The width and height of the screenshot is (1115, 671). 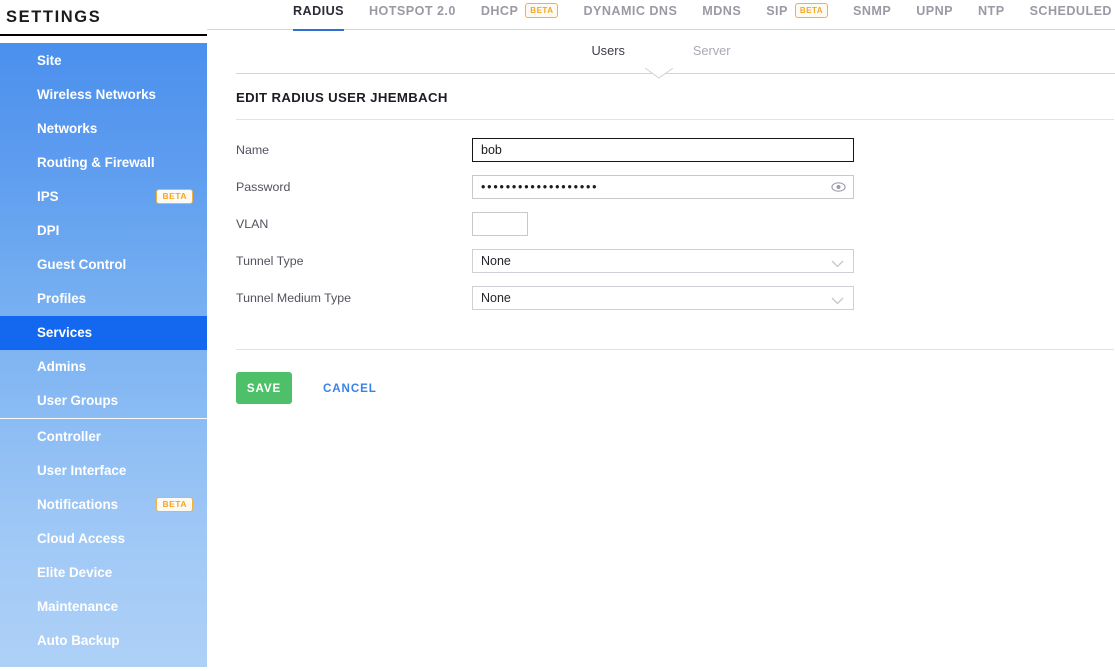 What do you see at coordinates (935, 10) in the screenshot?
I see `tab-label: UPNP` at bounding box center [935, 10].